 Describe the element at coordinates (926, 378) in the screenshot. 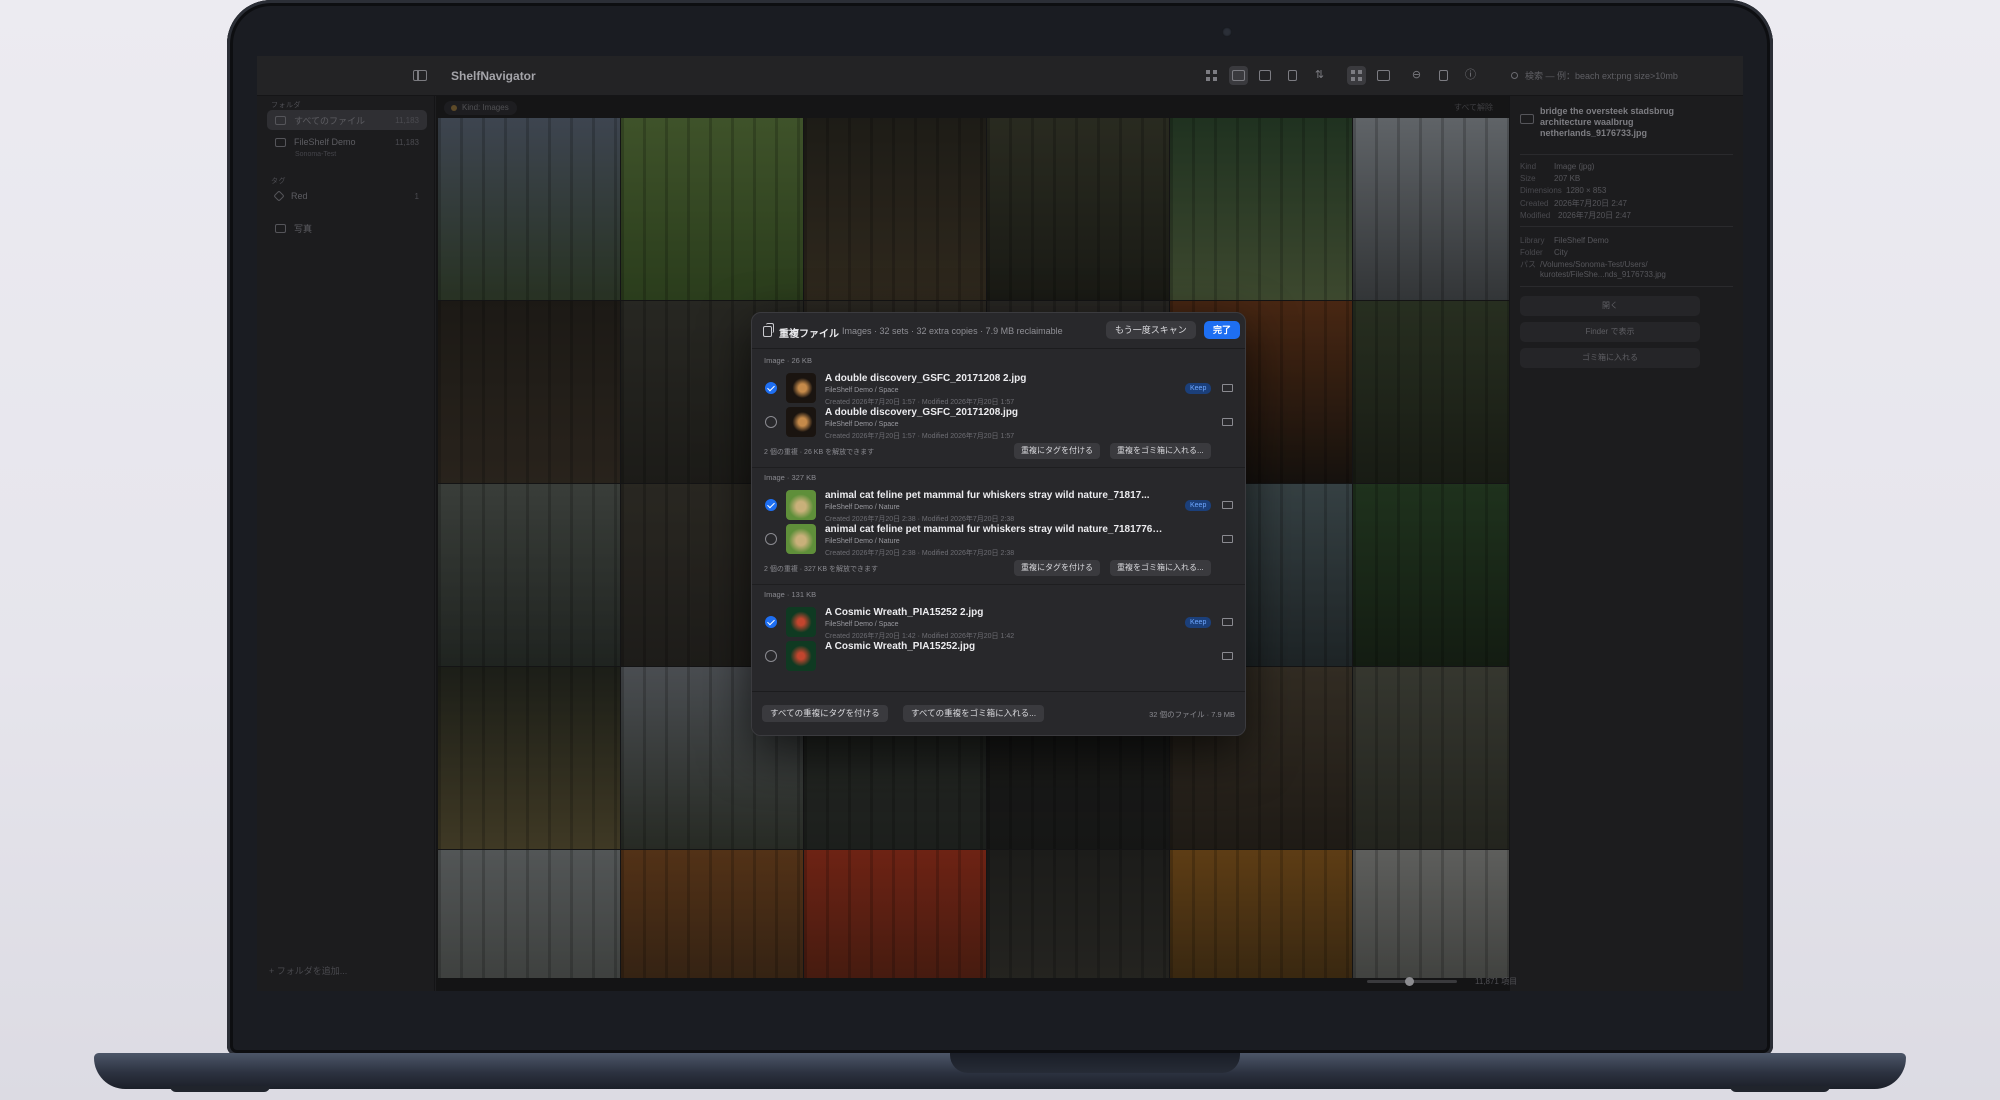

I see `file-name: A double discovery_GSFC_20171208 2.jpg` at that location.